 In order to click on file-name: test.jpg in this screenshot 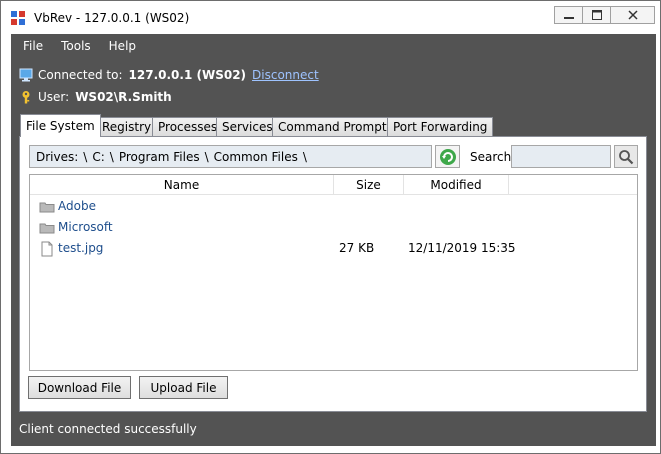, I will do `click(81, 248)`.